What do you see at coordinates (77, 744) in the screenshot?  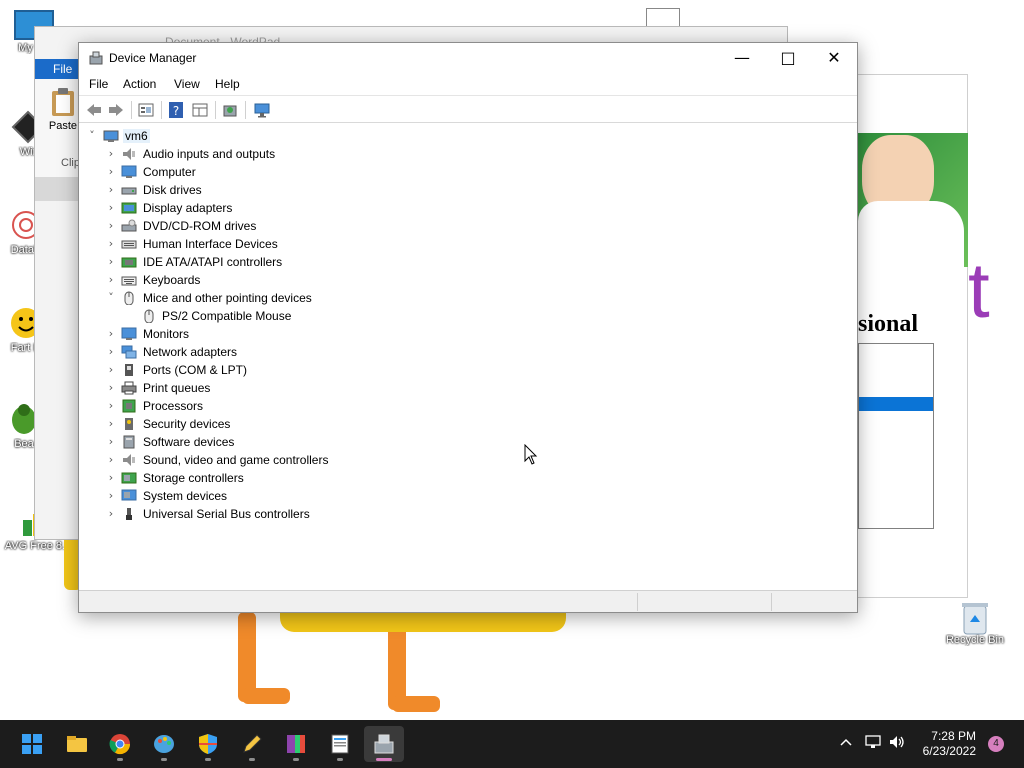 I see `taskbar-file-explorer` at bounding box center [77, 744].